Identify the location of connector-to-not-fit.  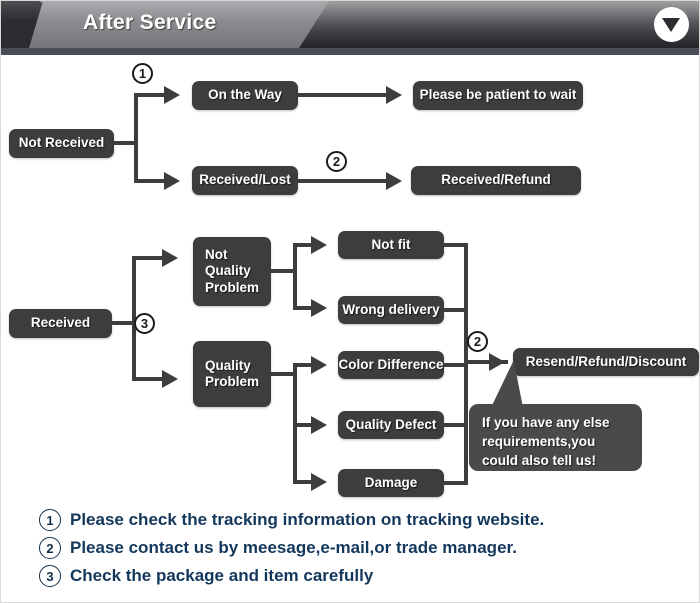
(303, 245).